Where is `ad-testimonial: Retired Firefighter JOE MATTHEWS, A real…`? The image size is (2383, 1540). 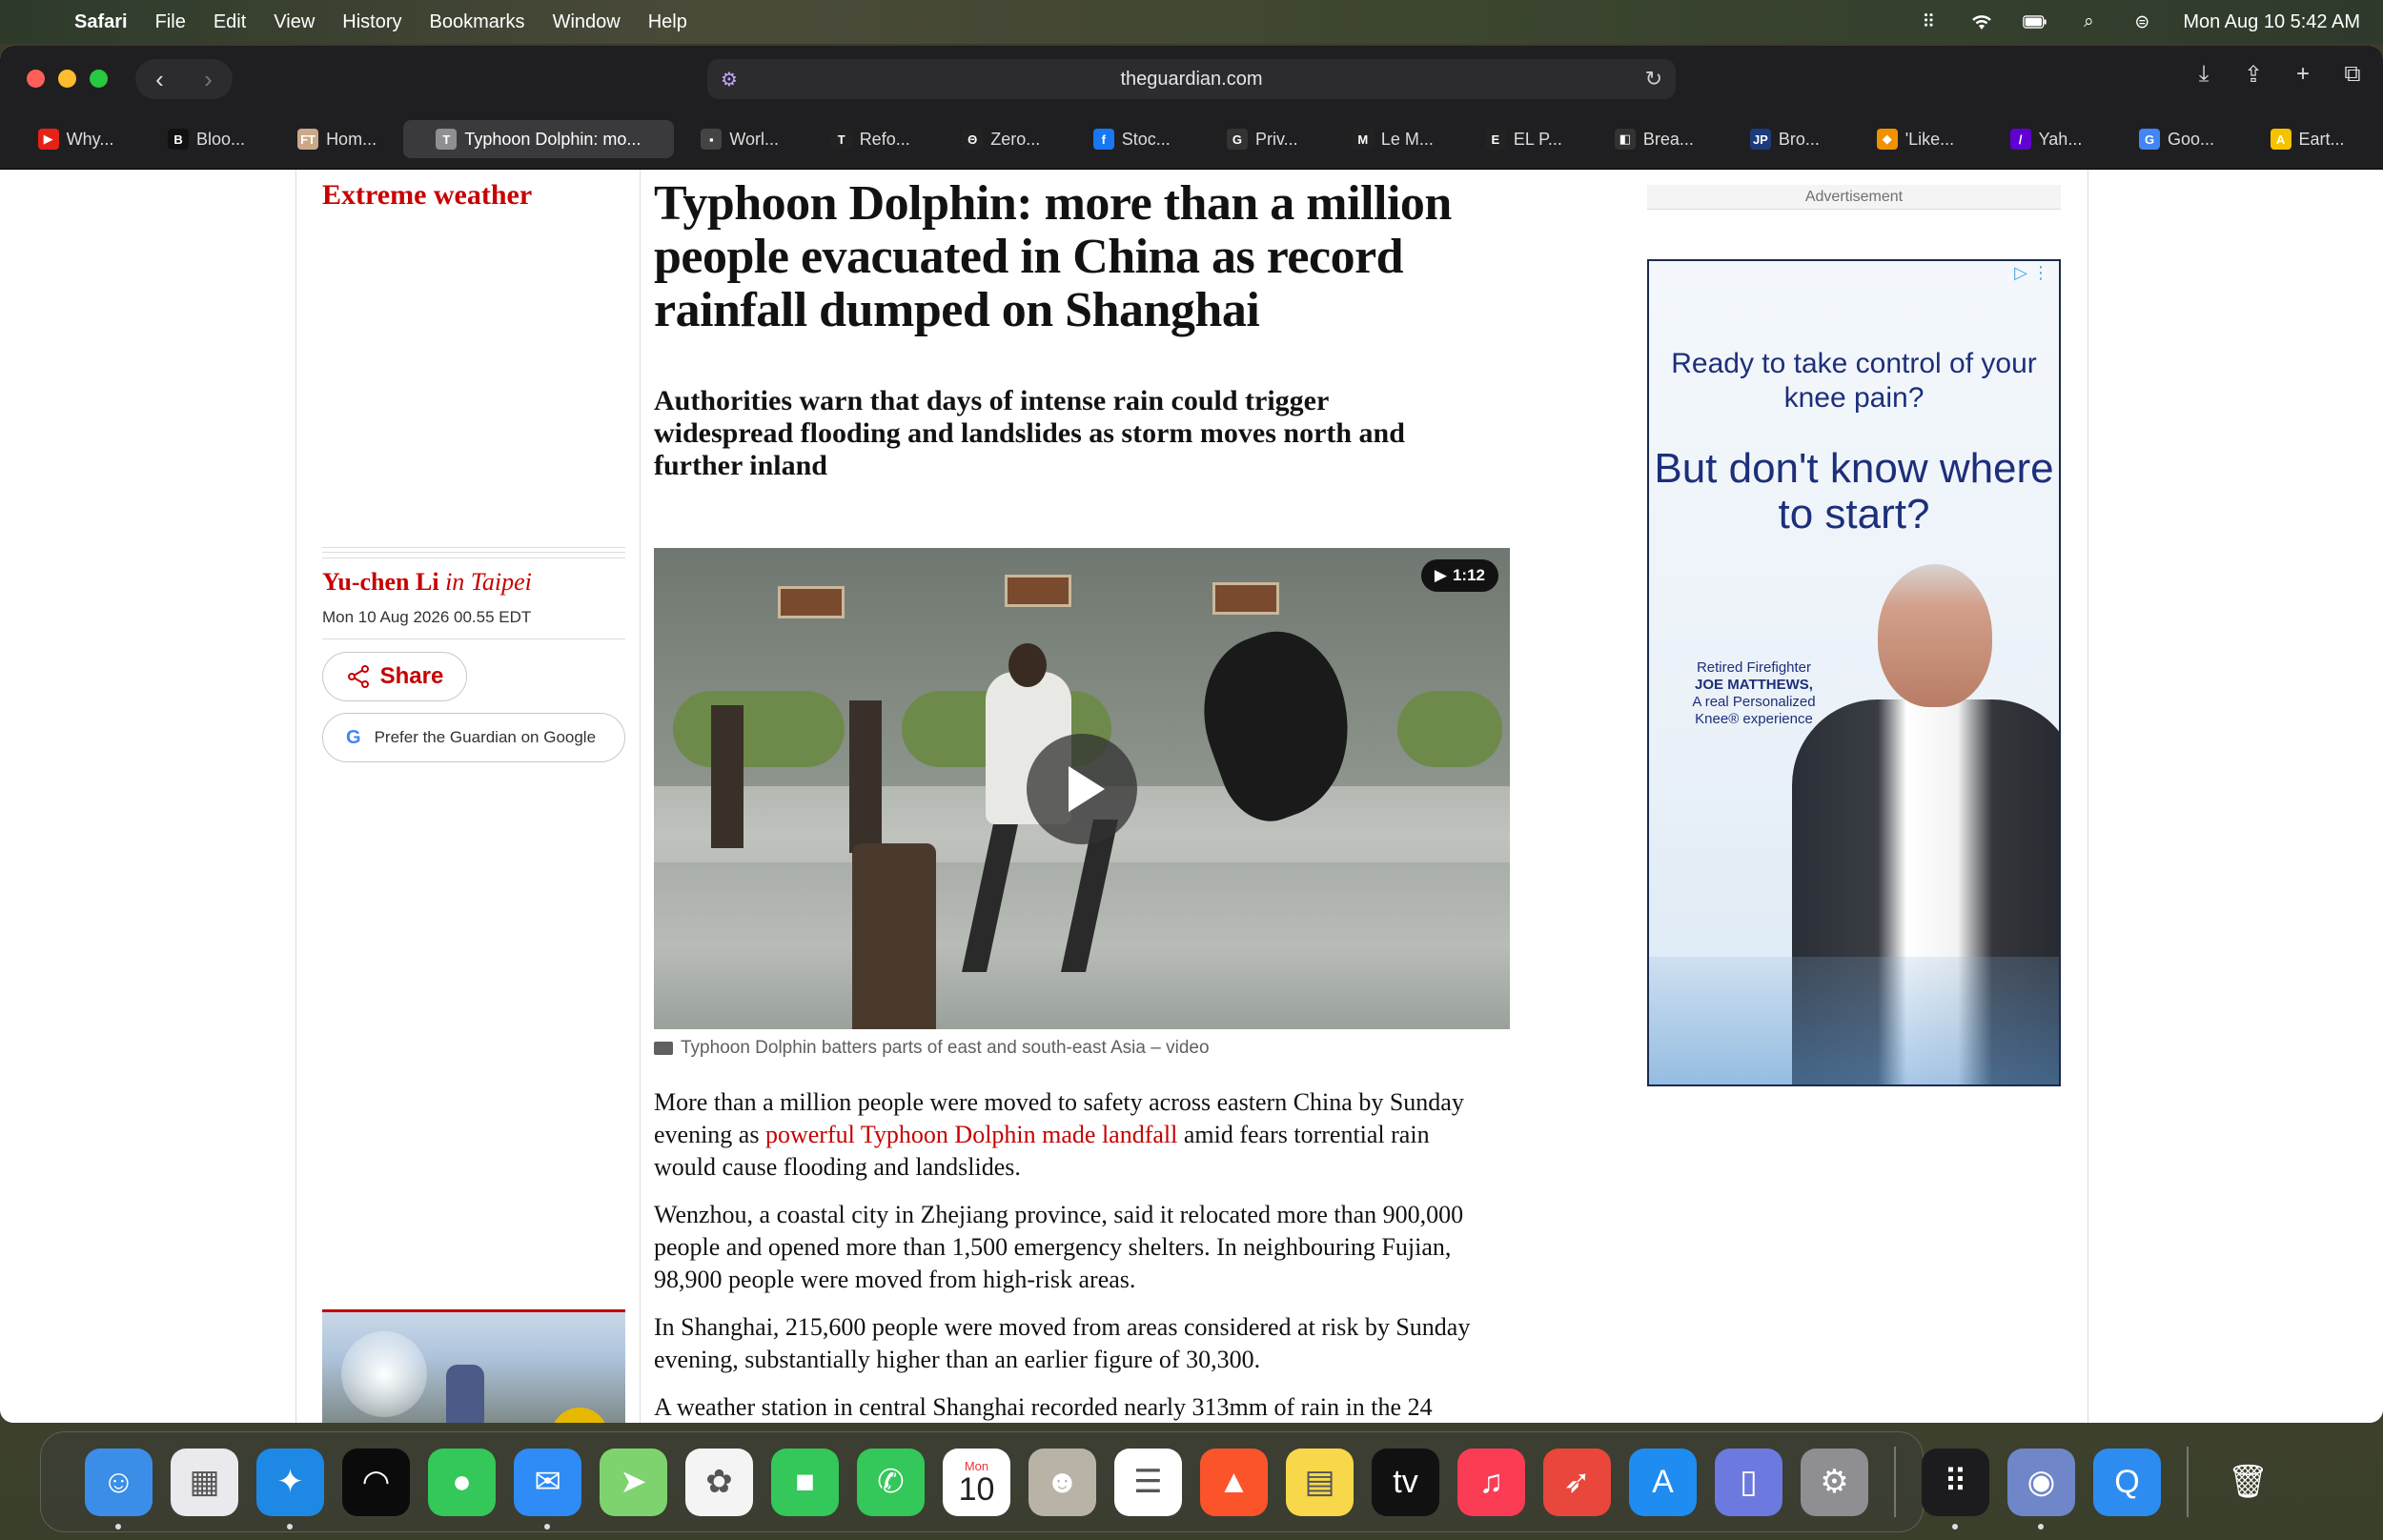 ad-testimonial: Retired Firefighter JOE MATTHEWS, A real… is located at coordinates (1754, 693).